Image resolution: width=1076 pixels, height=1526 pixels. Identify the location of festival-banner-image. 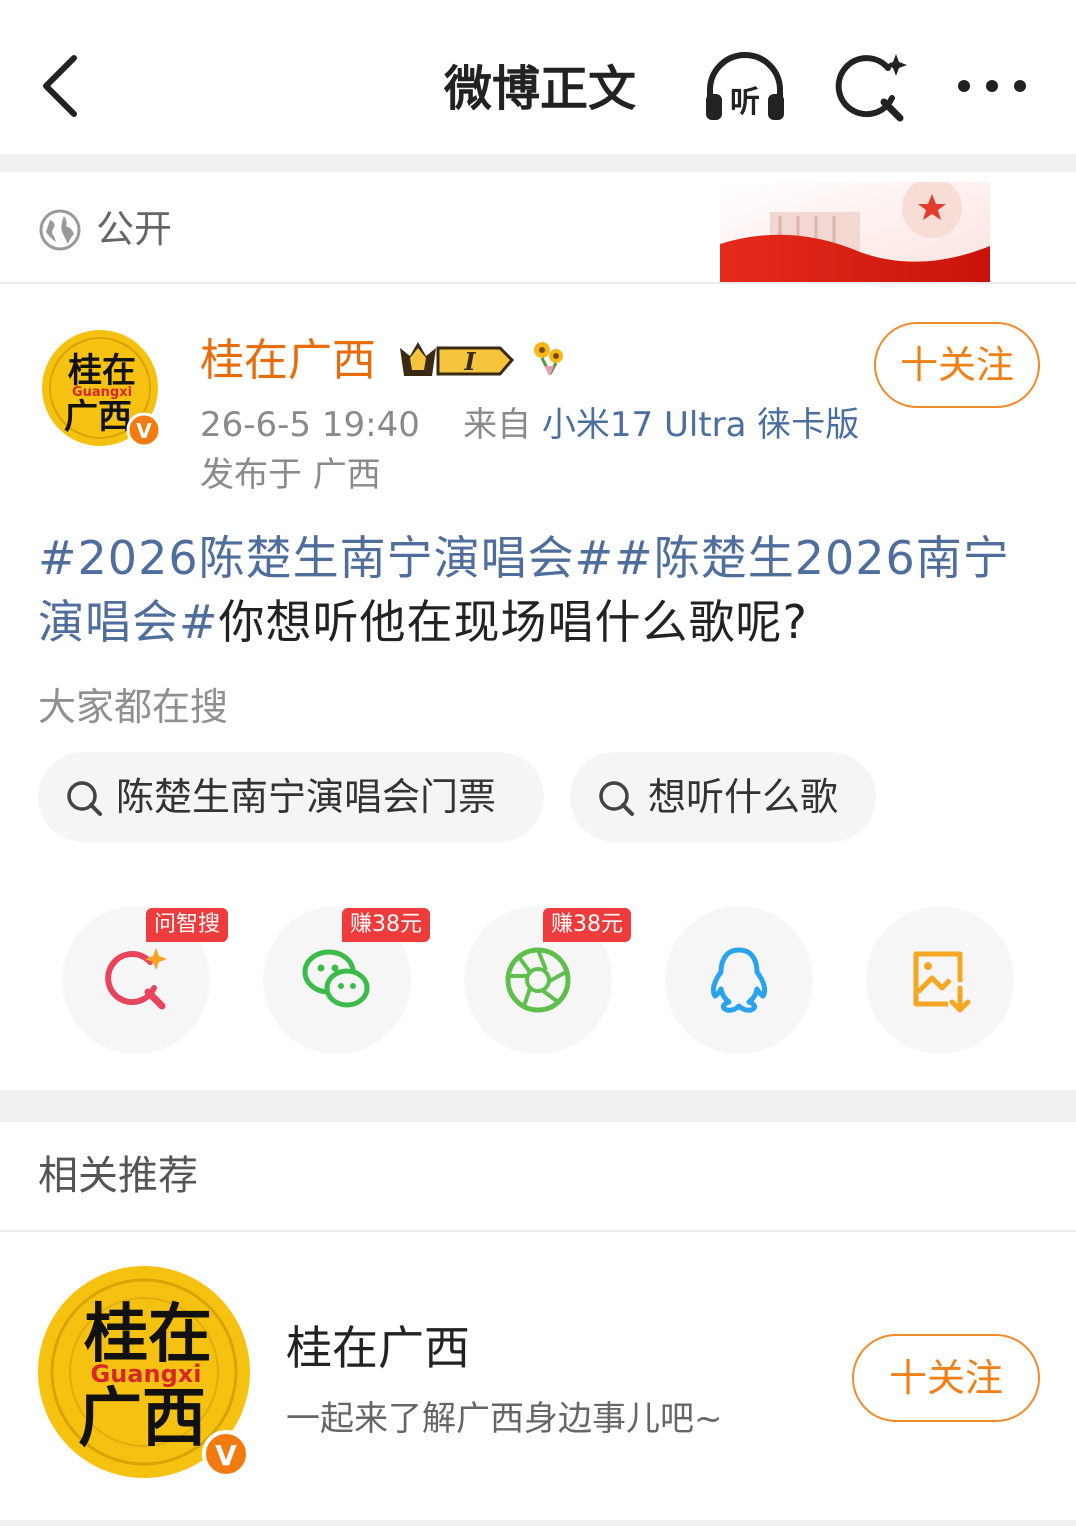
(855, 232).